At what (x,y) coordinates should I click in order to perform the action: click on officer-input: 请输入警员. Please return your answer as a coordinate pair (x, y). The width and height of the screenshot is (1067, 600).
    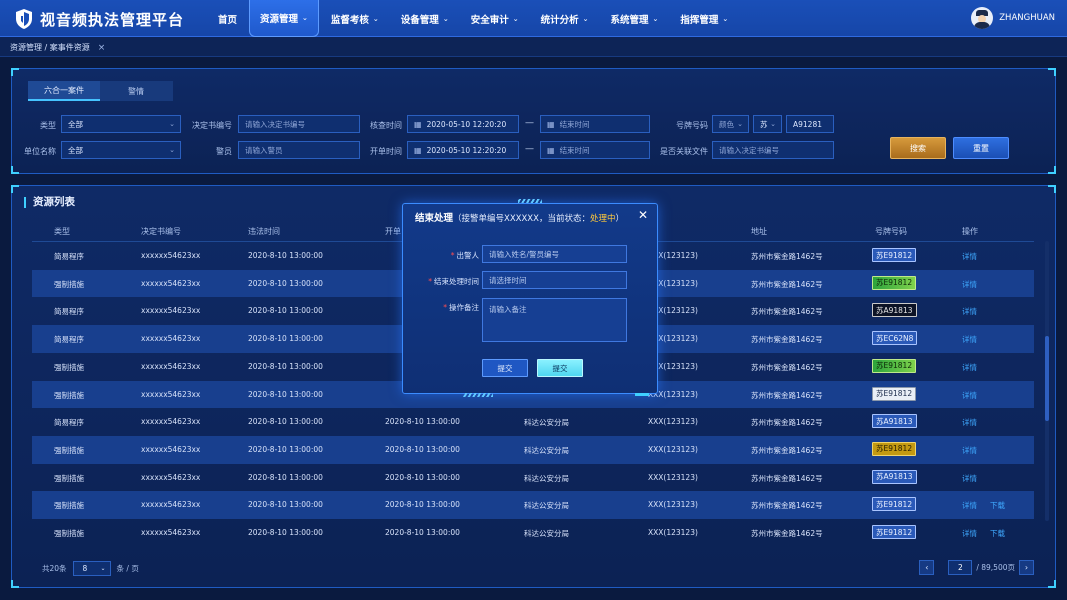
    Looking at the image, I should click on (299, 150).